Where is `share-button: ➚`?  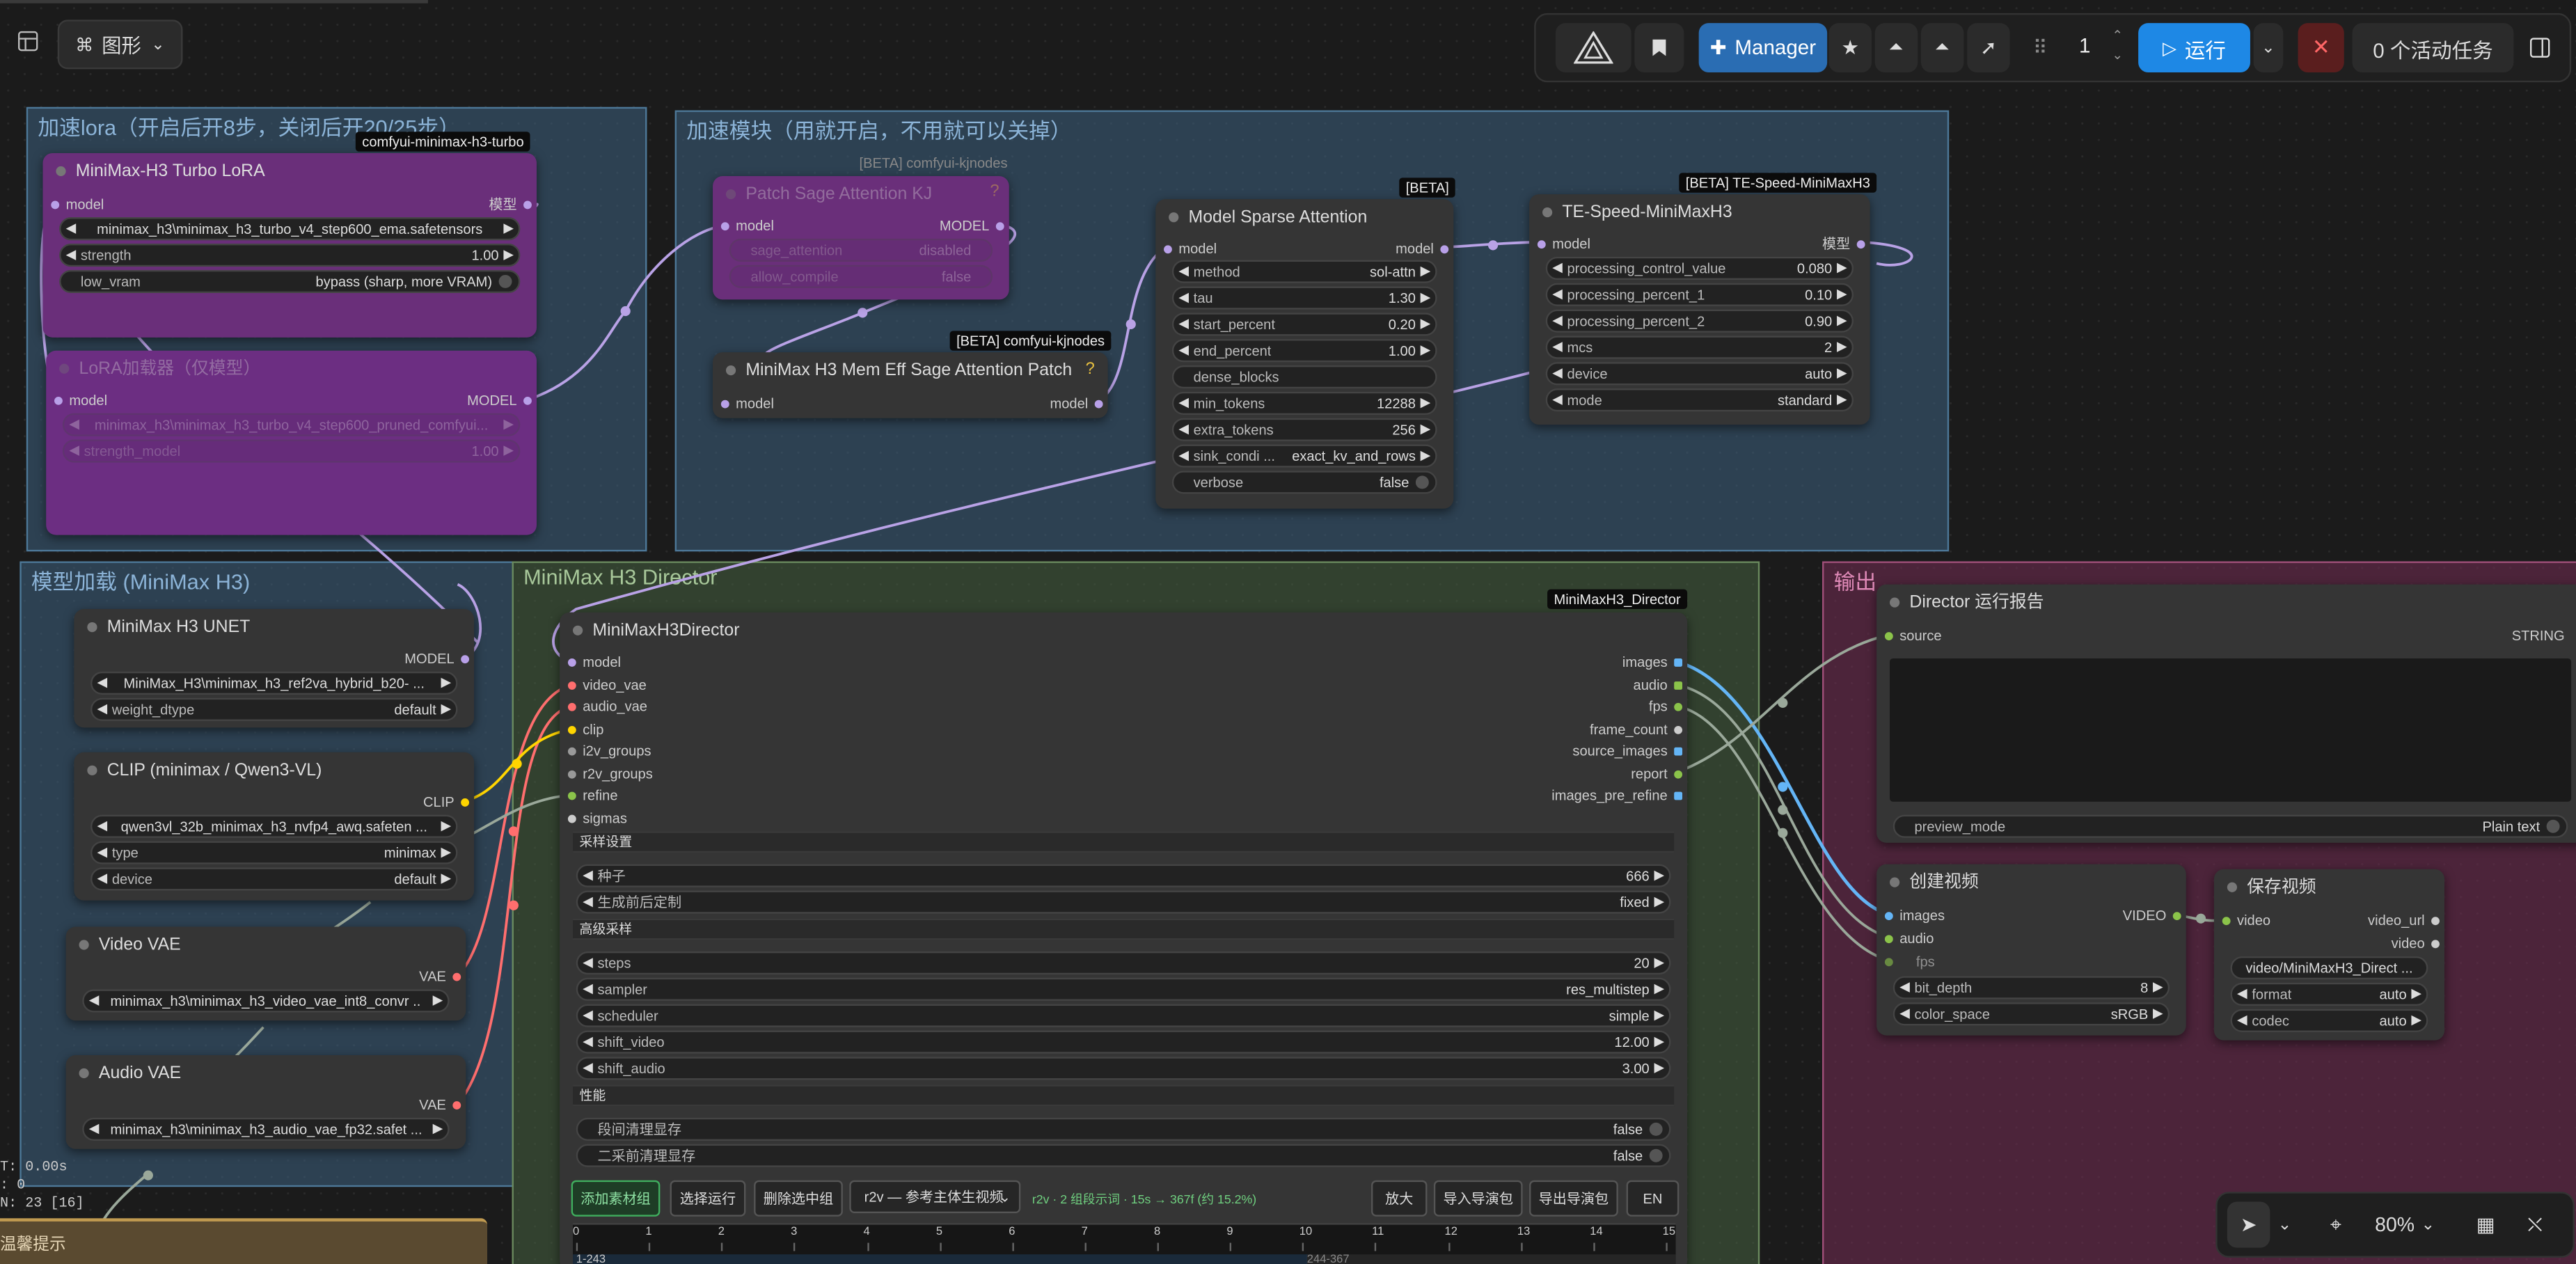 share-button: ➚ is located at coordinates (1988, 48).